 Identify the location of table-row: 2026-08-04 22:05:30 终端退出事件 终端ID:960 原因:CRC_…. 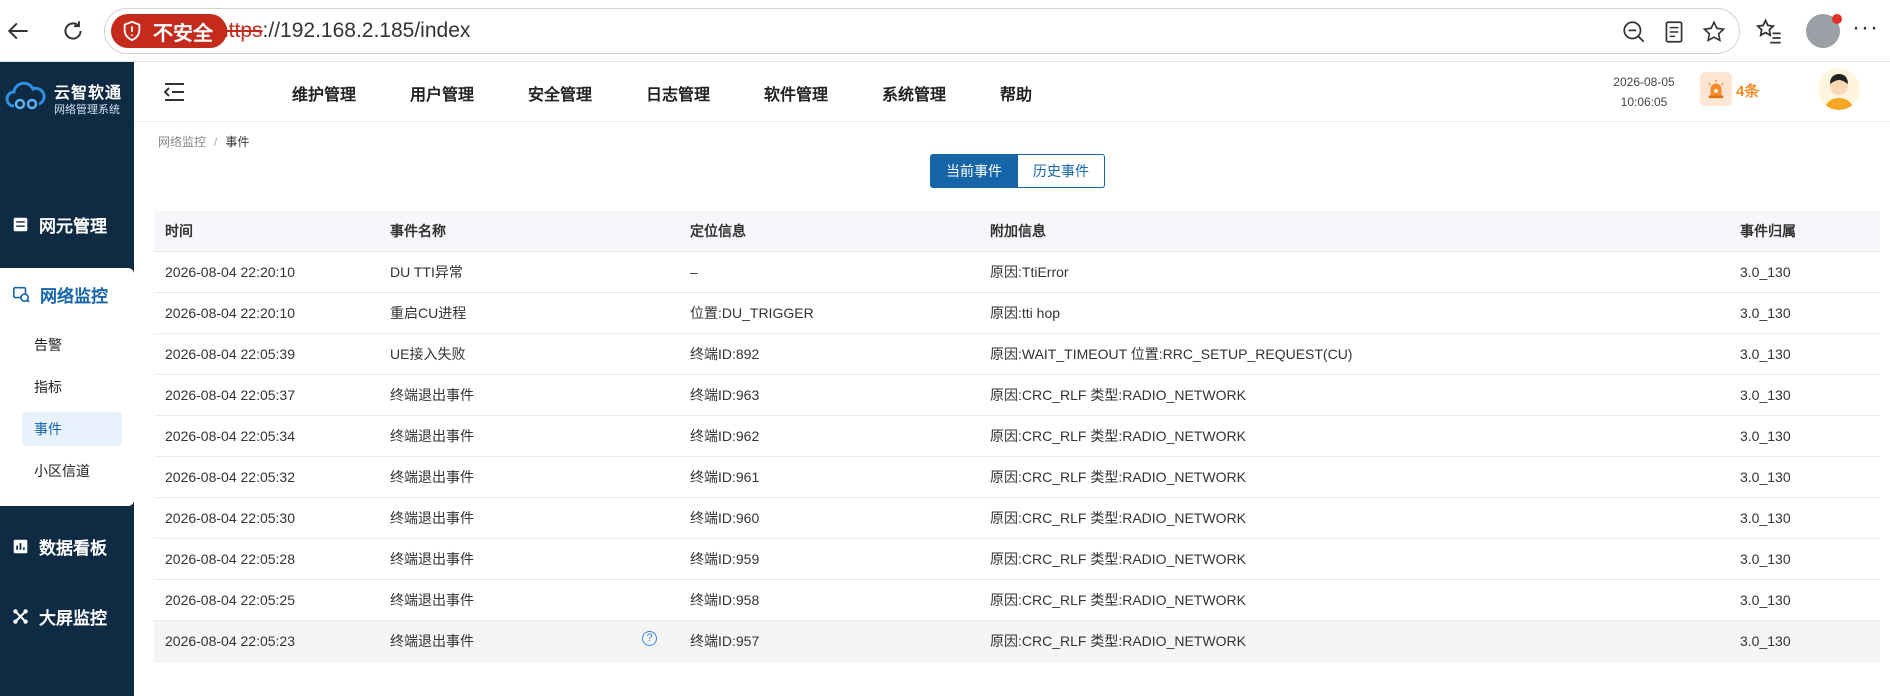
(1017, 518).